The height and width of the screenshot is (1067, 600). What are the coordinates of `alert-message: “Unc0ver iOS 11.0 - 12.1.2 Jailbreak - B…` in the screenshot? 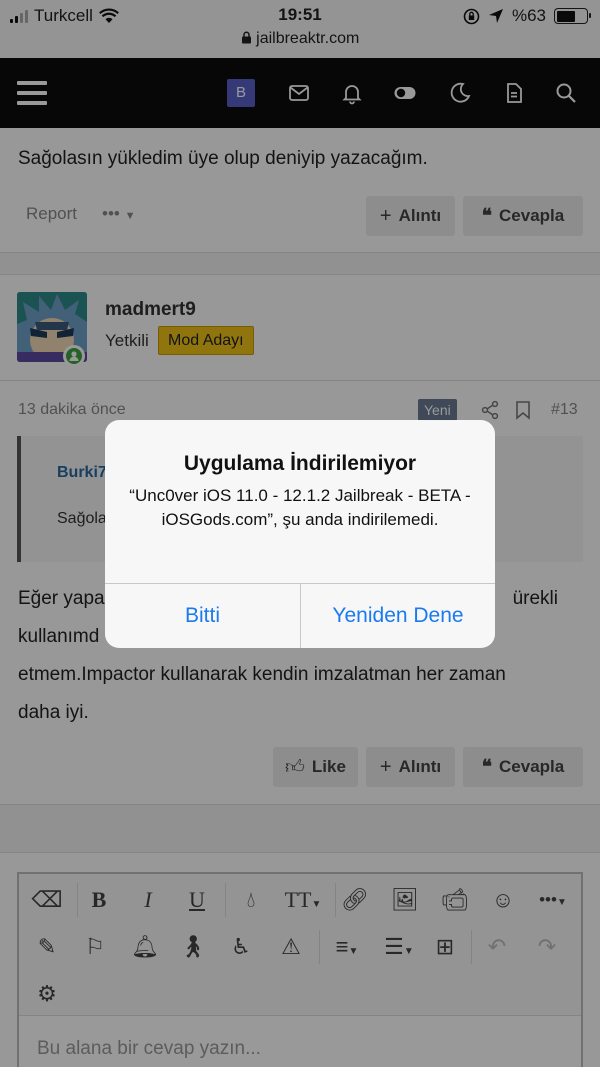 It's located at (300, 507).